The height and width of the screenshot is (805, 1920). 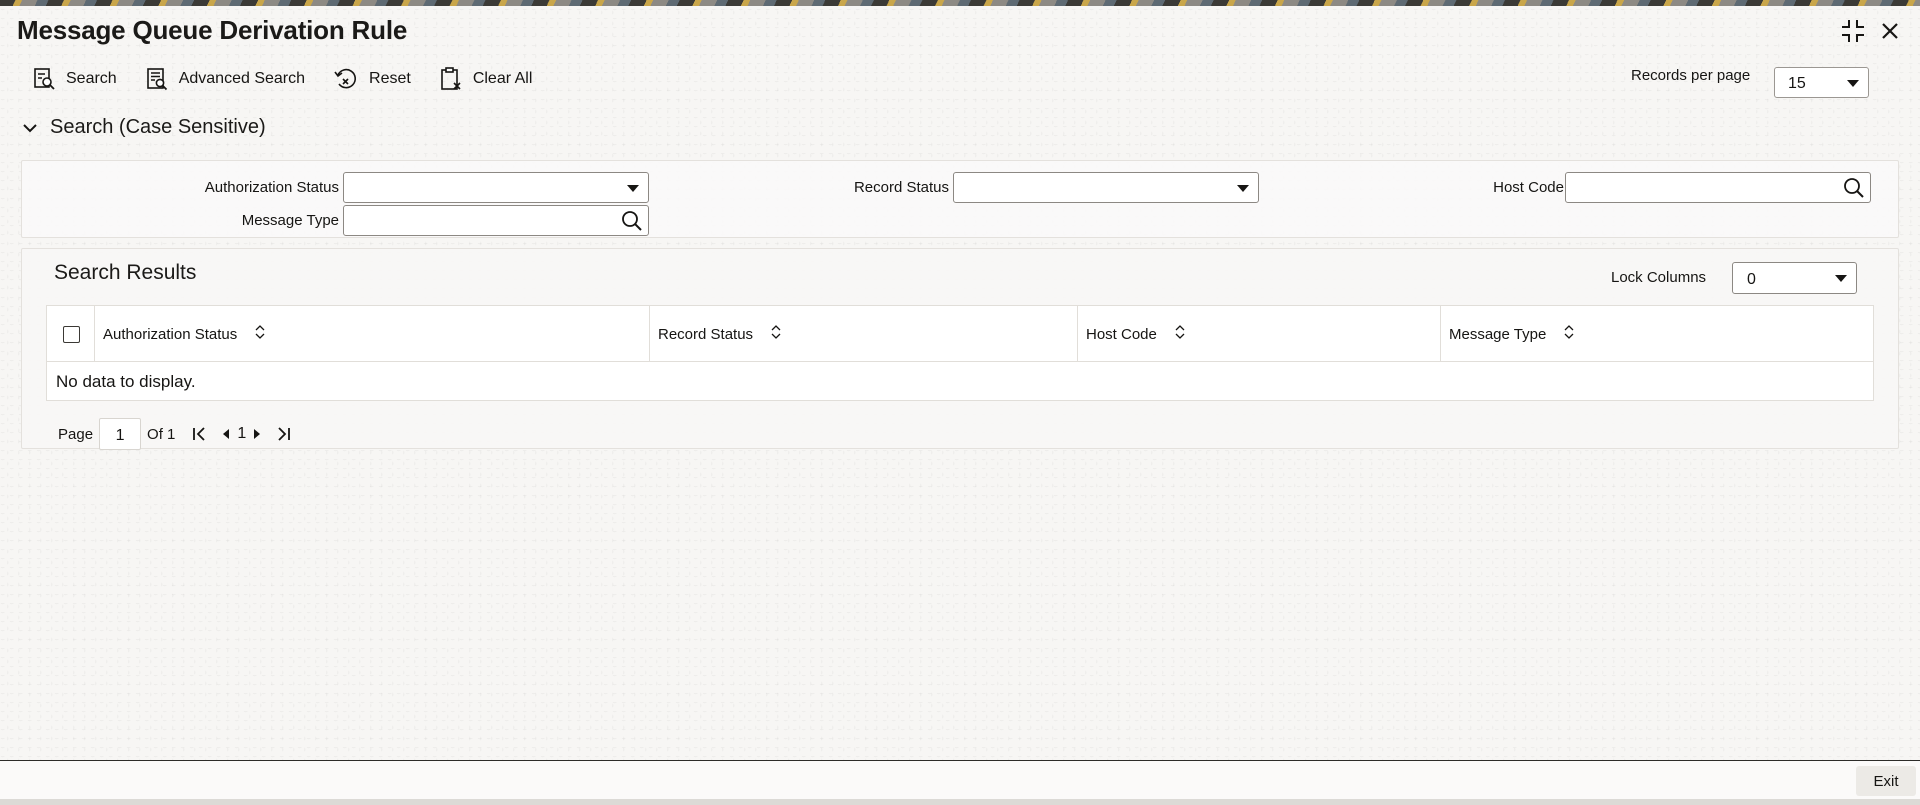 What do you see at coordinates (161, 434) in the screenshot?
I see `page-count-label: Of 1` at bounding box center [161, 434].